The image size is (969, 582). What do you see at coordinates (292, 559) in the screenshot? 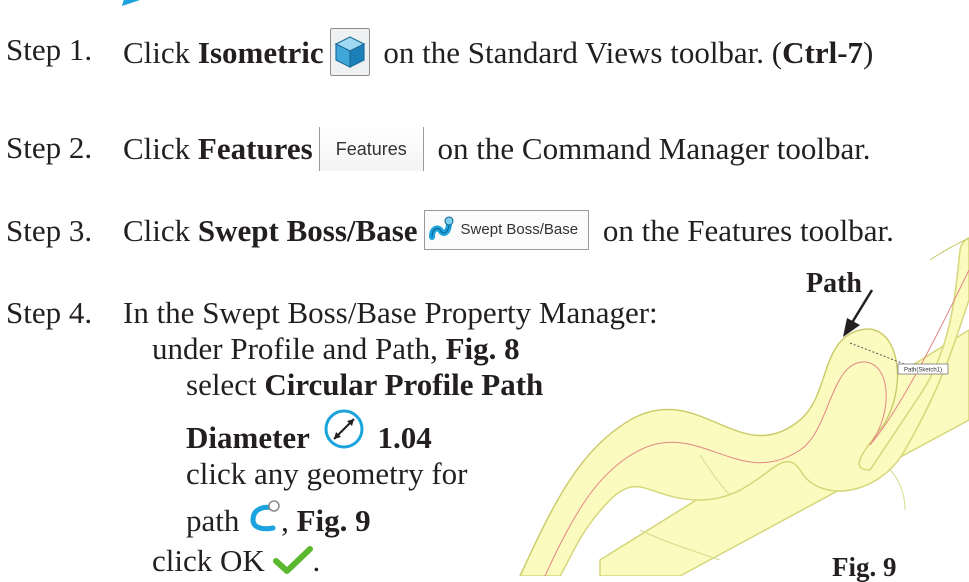
I see `ok-checkmark-icon` at bounding box center [292, 559].